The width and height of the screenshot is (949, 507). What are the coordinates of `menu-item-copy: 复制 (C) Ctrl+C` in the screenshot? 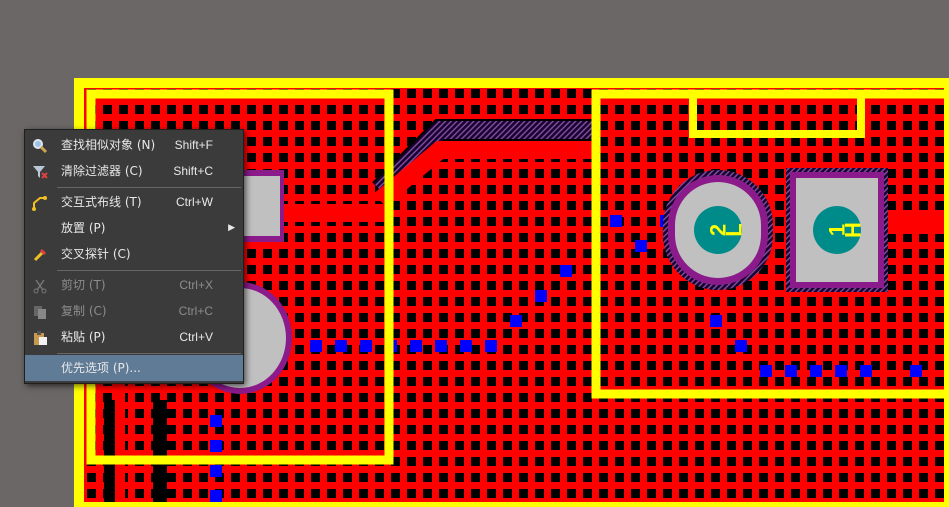 It's located at (134, 311).